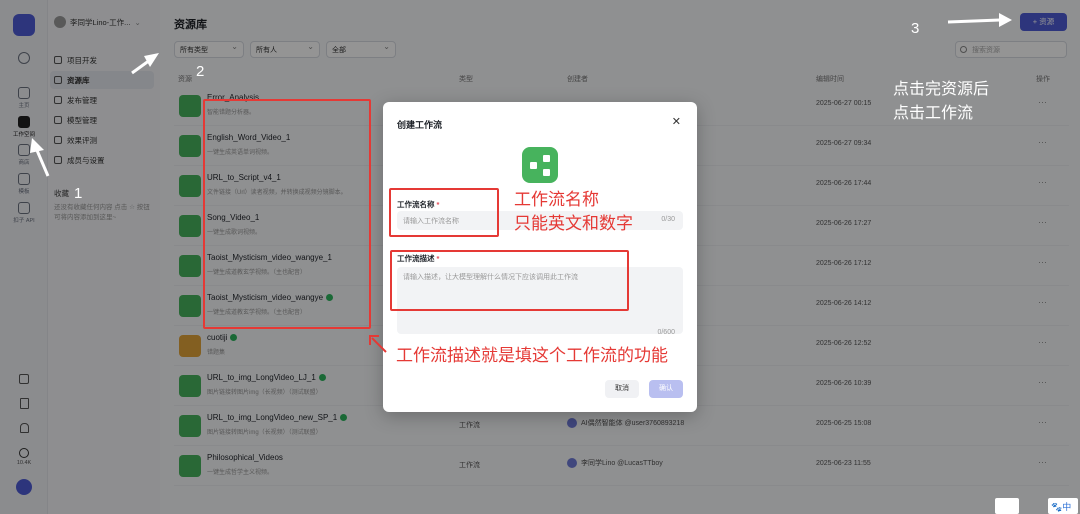 This screenshot has width=1080, height=514. What do you see at coordinates (200, 71) in the screenshot?
I see `step-number-2: 2` at bounding box center [200, 71].